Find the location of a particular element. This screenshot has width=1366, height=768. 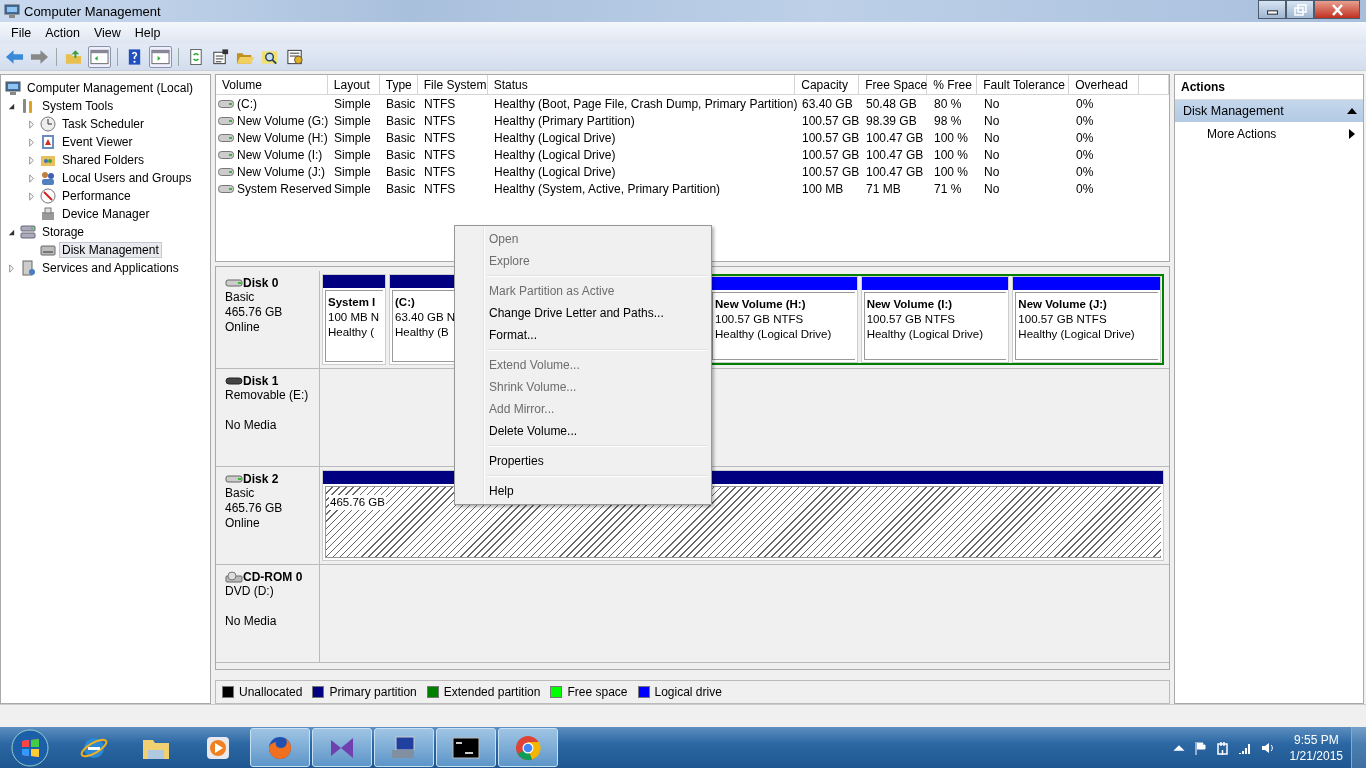

table-cell-text: Basic is located at coordinates (401, 171).